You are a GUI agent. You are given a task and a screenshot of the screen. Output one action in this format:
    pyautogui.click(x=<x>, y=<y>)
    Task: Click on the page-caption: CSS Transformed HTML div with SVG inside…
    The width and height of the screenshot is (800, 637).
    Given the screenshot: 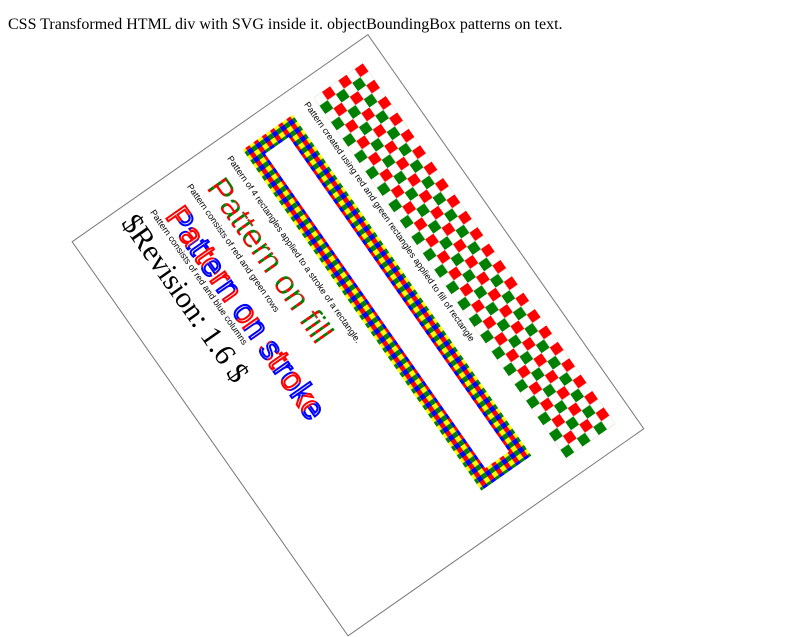 What is the action you would take?
    pyautogui.click(x=285, y=24)
    